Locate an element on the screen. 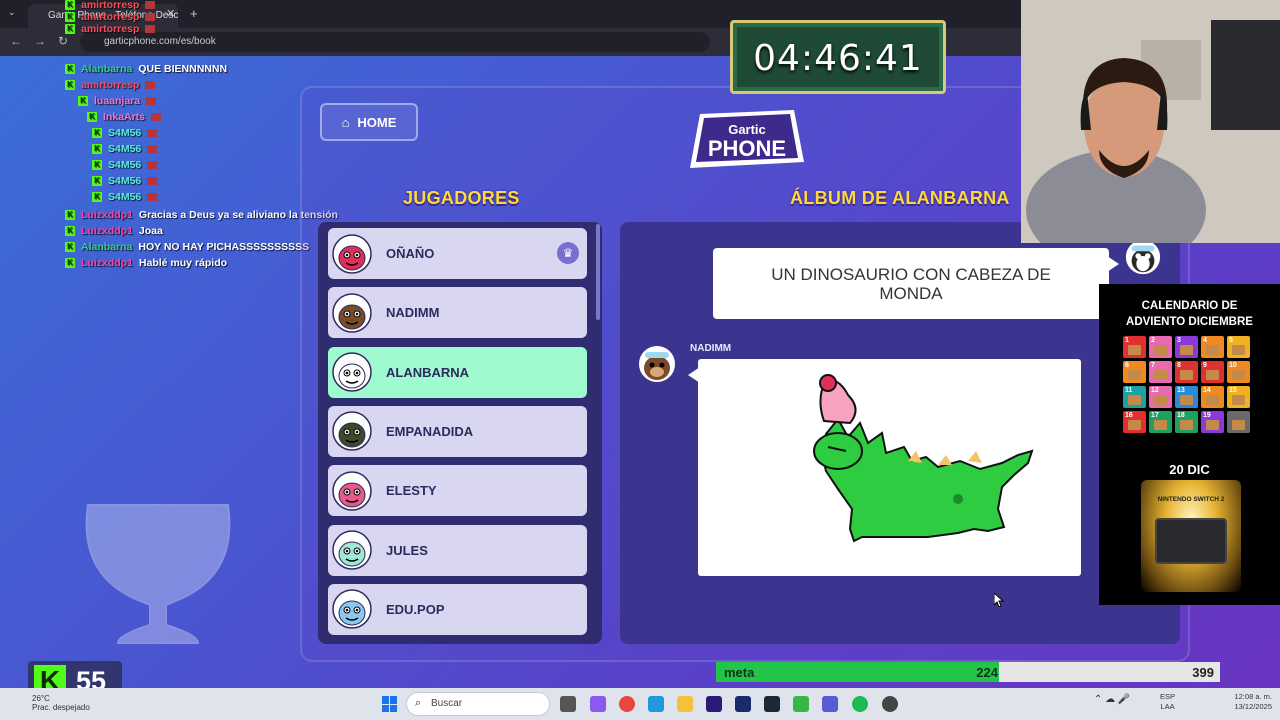 Image resolution: width=1280 pixels, height=720 pixels. advent-day-cell: 15 is located at coordinates (1238, 397).